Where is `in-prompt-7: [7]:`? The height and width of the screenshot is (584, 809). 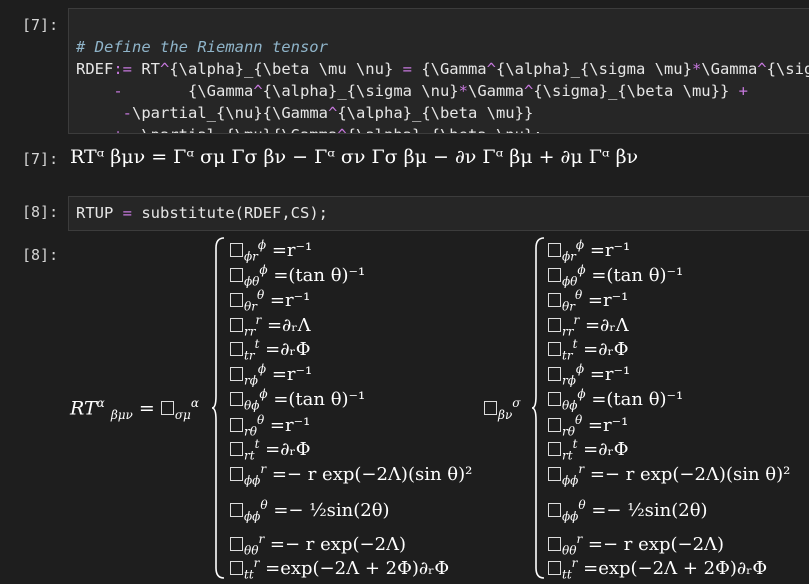 in-prompt-7: [7]: is located at coordinates (40, 25).